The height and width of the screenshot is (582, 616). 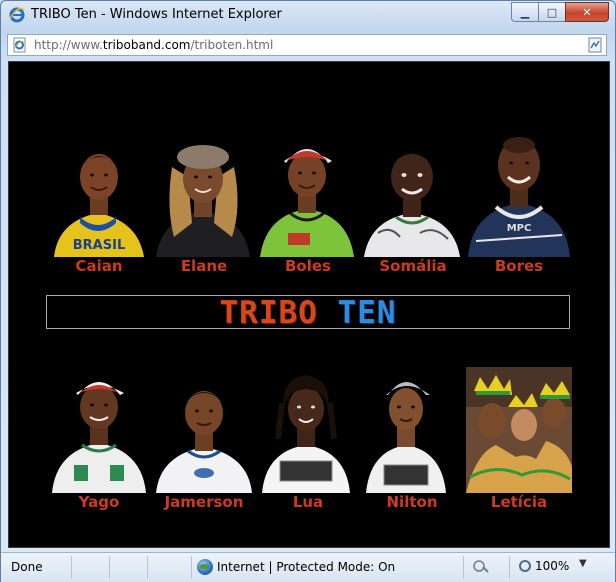 I want to click on zone-text: Internet | Protected Mode: On, so click(x=306, y=567).